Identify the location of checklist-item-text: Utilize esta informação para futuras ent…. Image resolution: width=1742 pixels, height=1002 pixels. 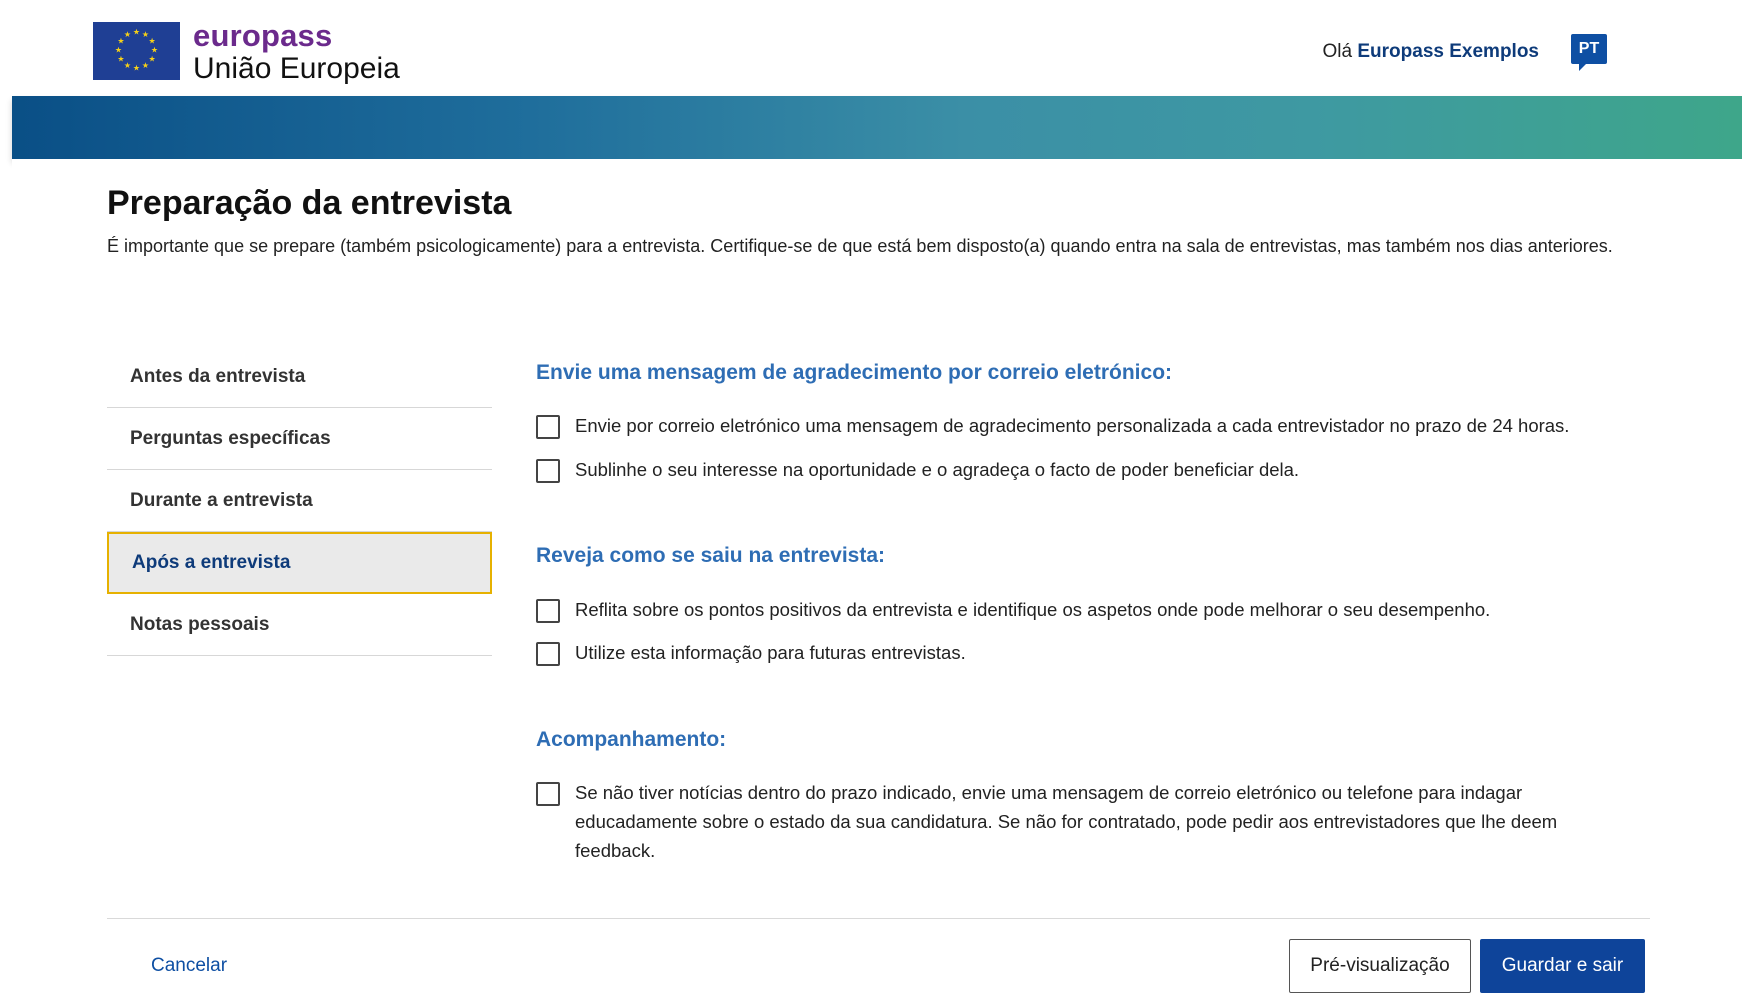
(770, 652).